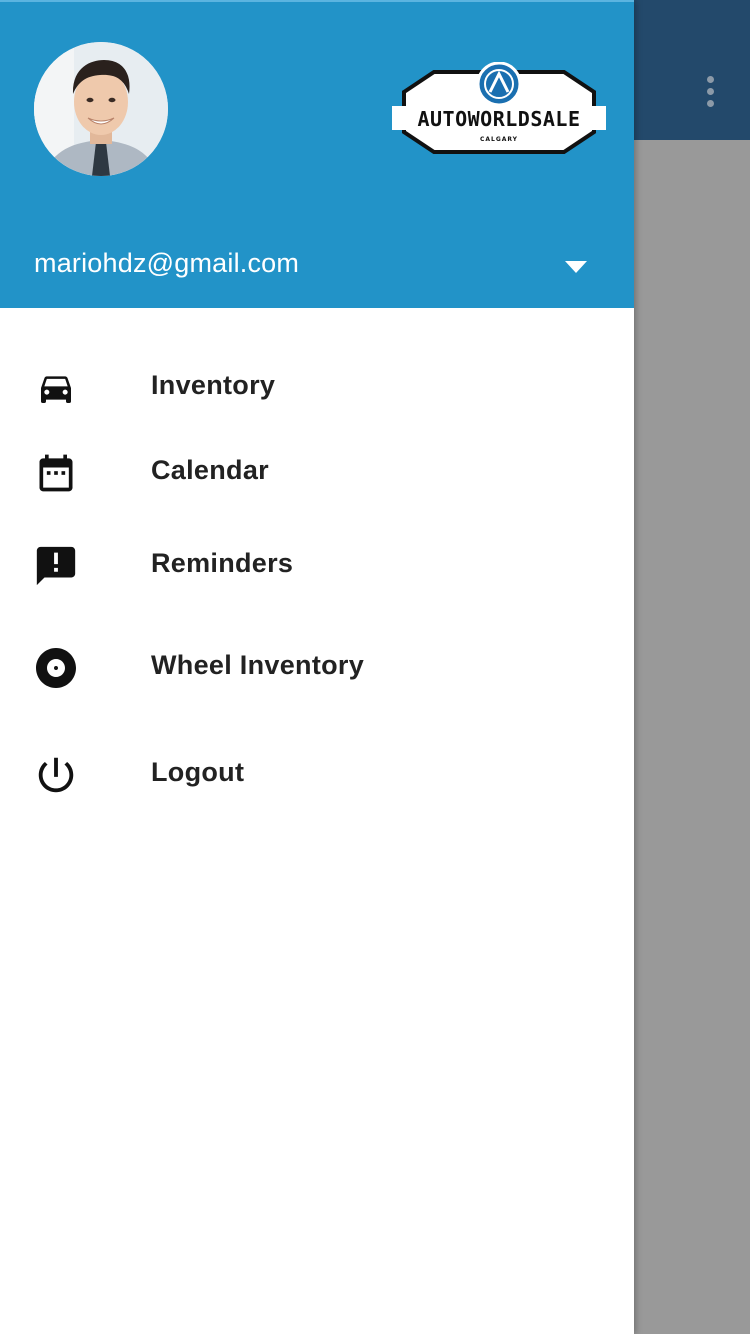  I want to click on logo-brand-text: AUTOWORLDSALE, so click(498, 119).